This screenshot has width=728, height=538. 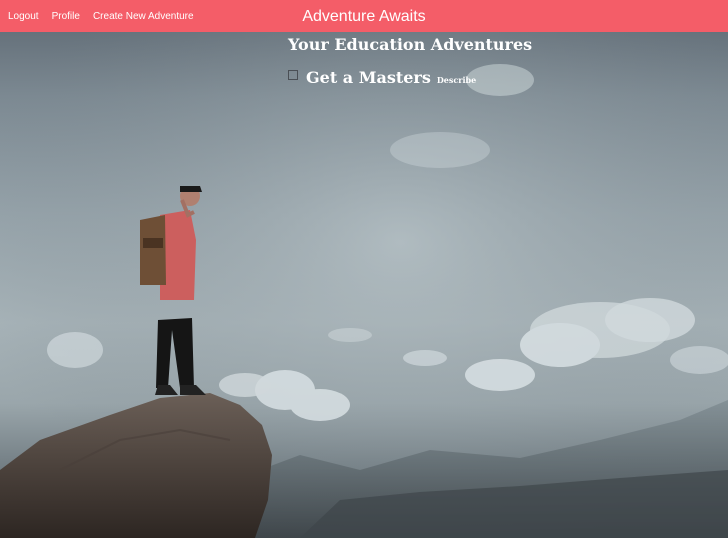 What do you see at coordinates (143, 16) in the screenshot?
I see `create-new-adventure-link: Create New Adventure` at bounding box center [143, 16].